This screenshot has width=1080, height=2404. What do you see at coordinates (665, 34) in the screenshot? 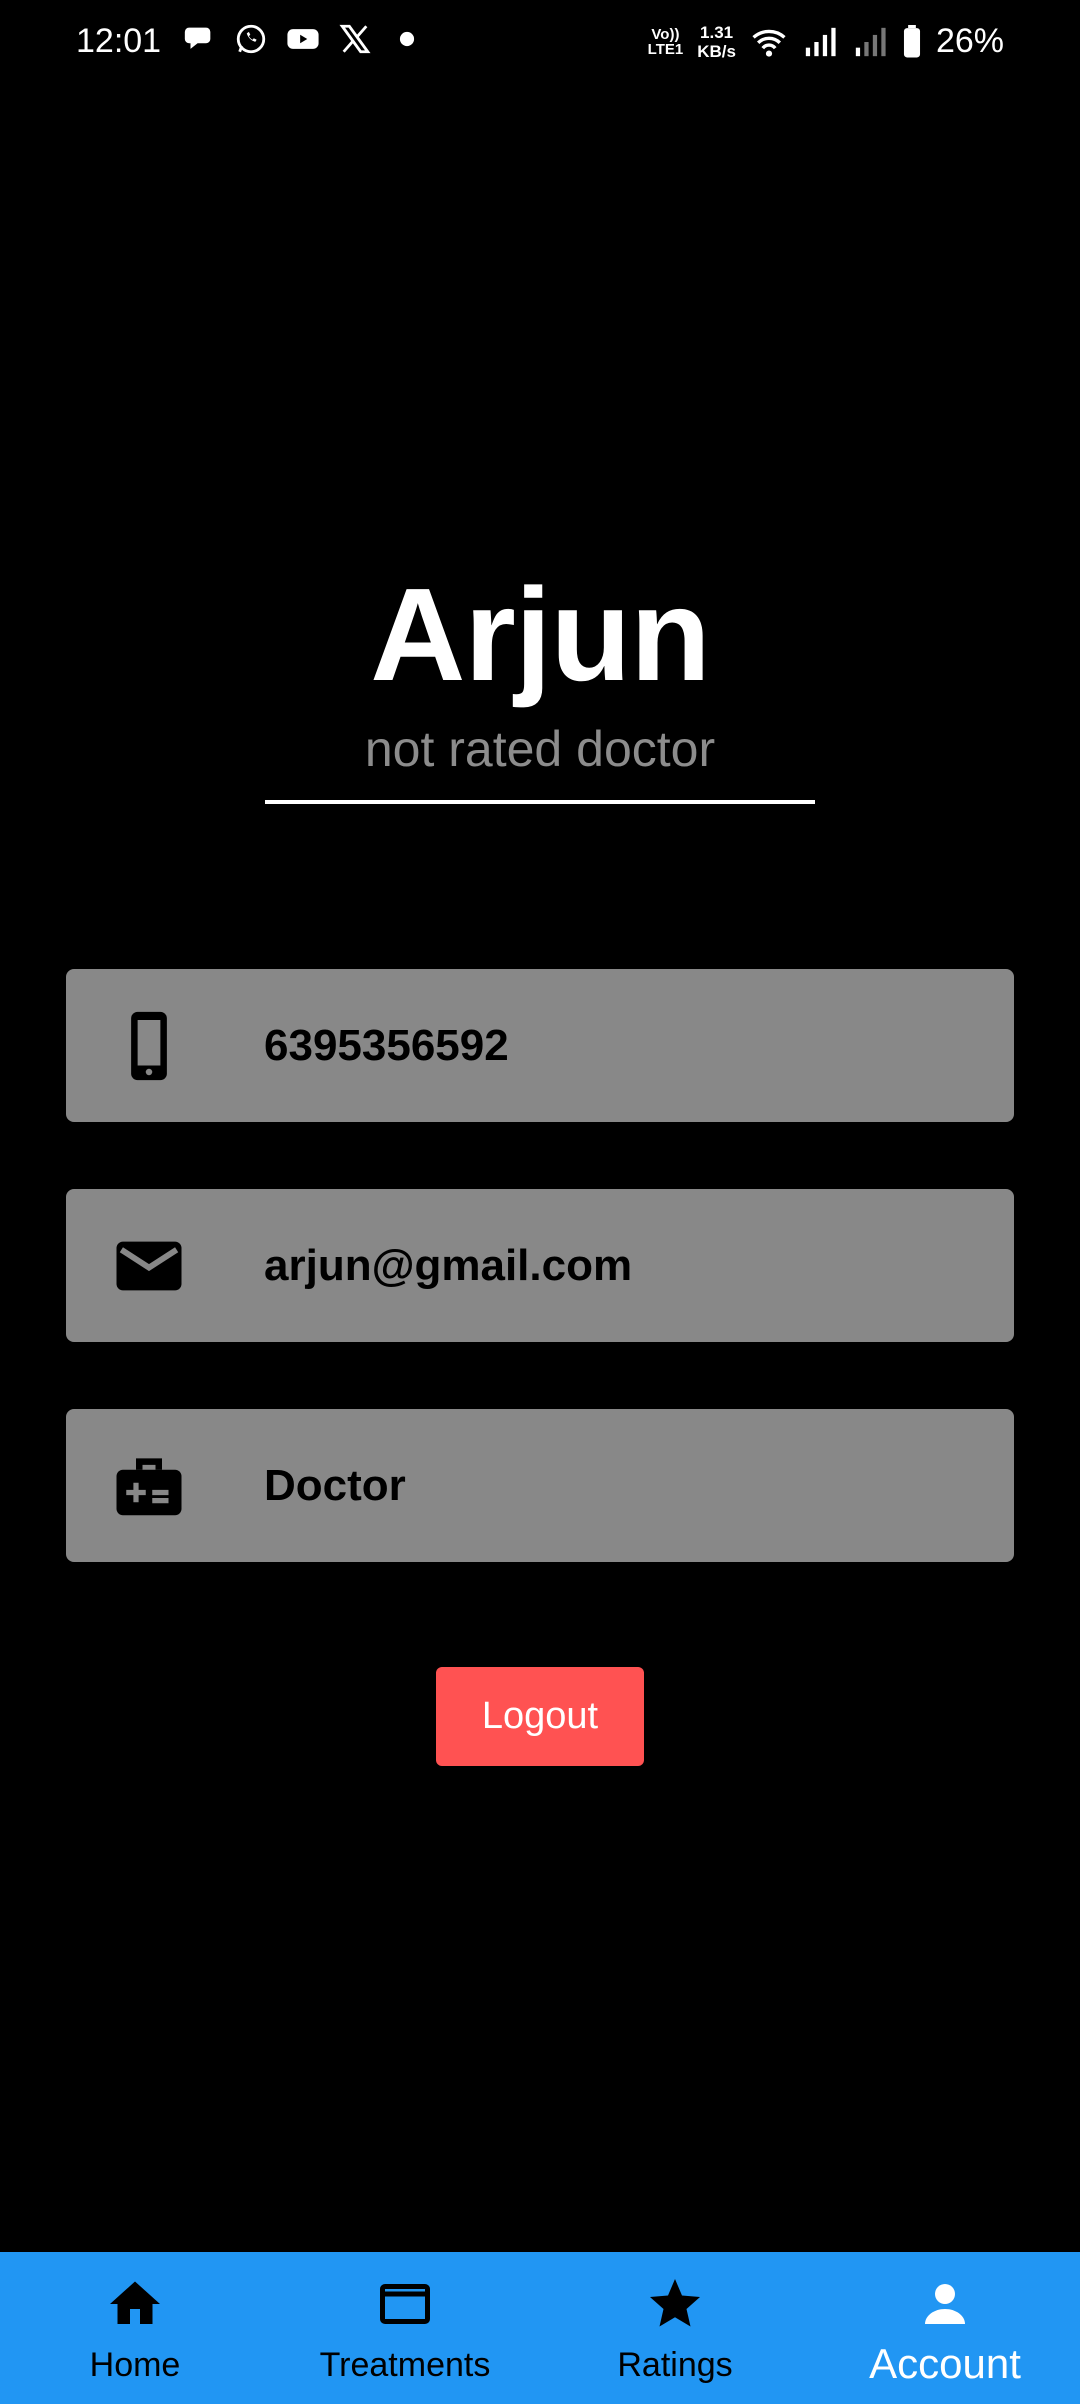
I see `volte-line-1: Vo))` at bounding box center [665, 34].